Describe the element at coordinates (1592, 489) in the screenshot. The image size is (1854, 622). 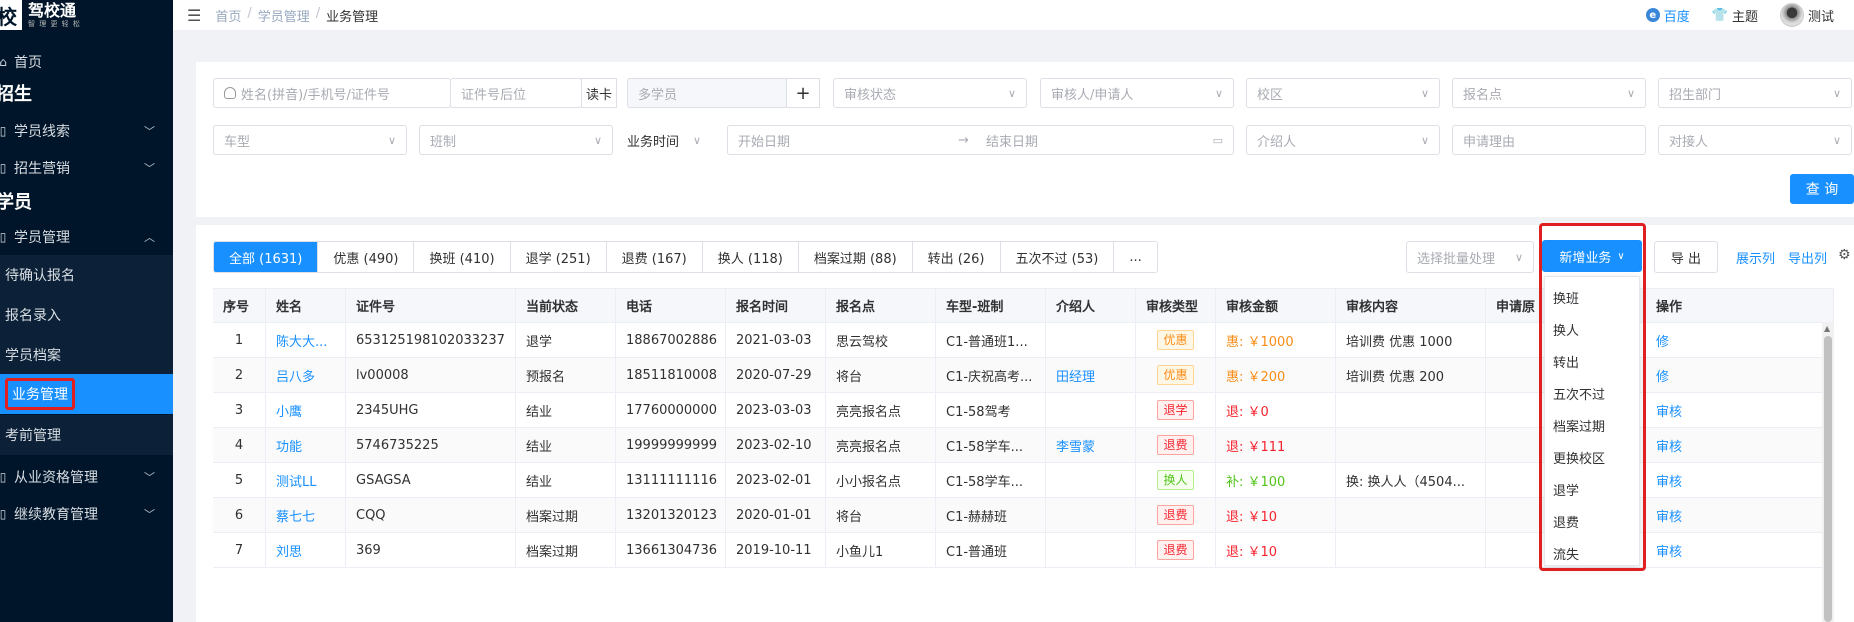
I see `menu-item-withdraw: 退学` at that location.